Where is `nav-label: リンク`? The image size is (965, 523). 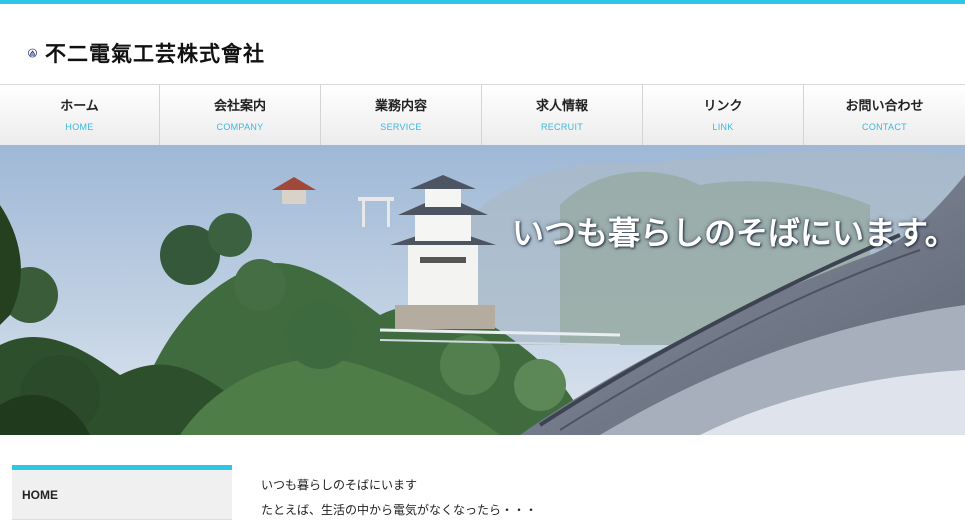 nav-label: リンク is located at coordinates (723, 106).